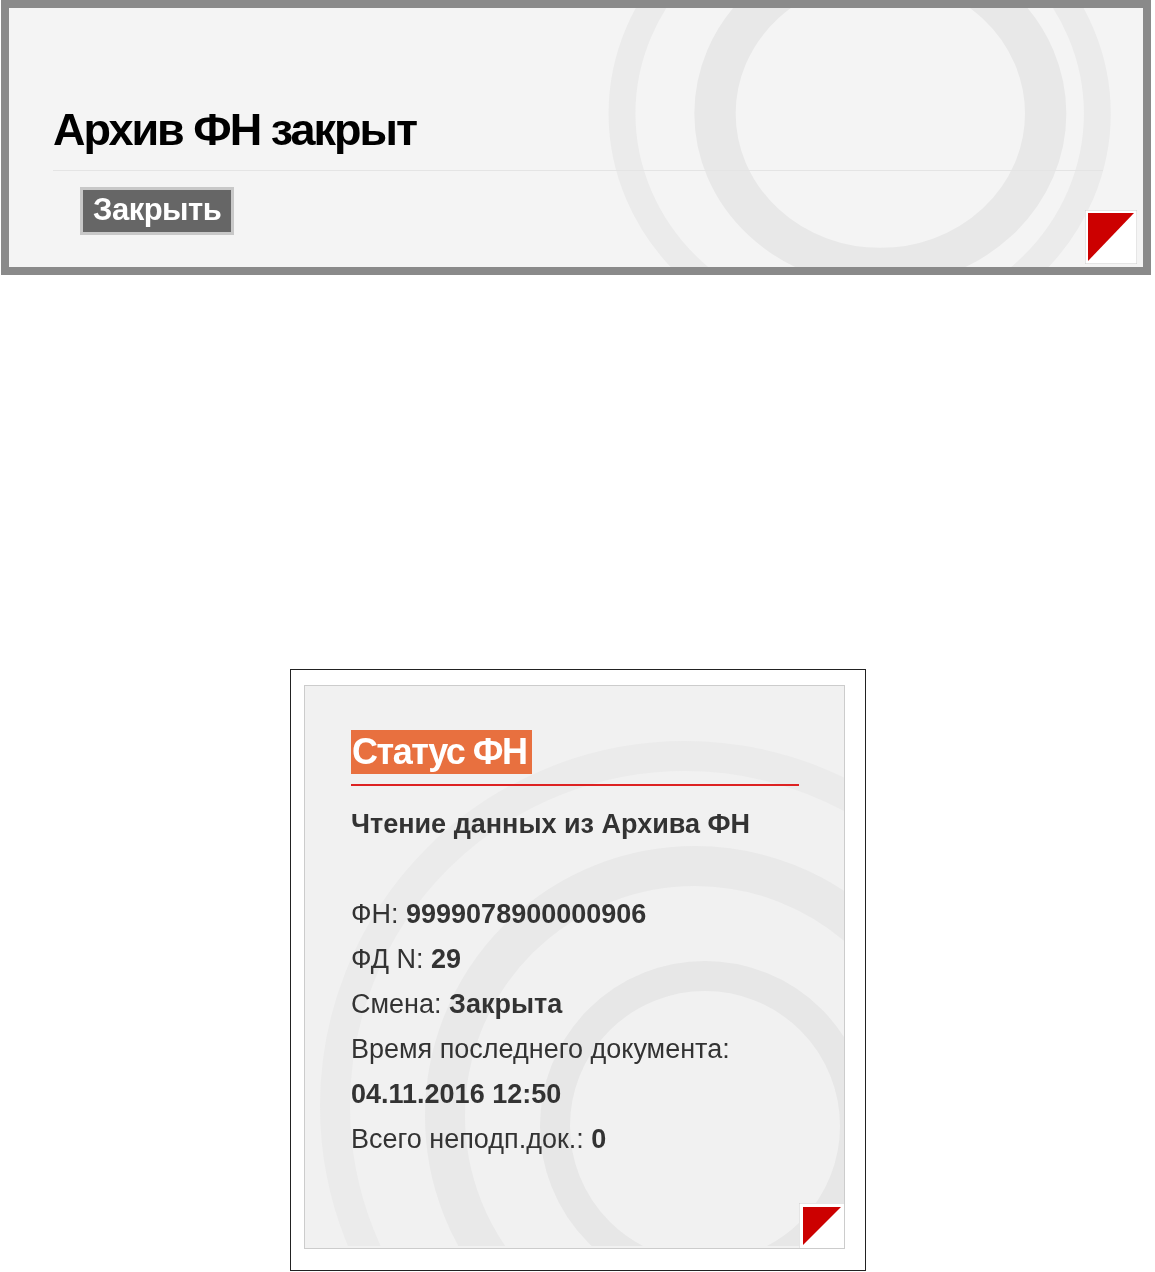 Image resolution: width=1155 pixels, height=1272 pixels. What do you see at coordinates (1111, 237) in the screenshot?
I see `corner-fold-icon` at bounding box center [1111, 237].